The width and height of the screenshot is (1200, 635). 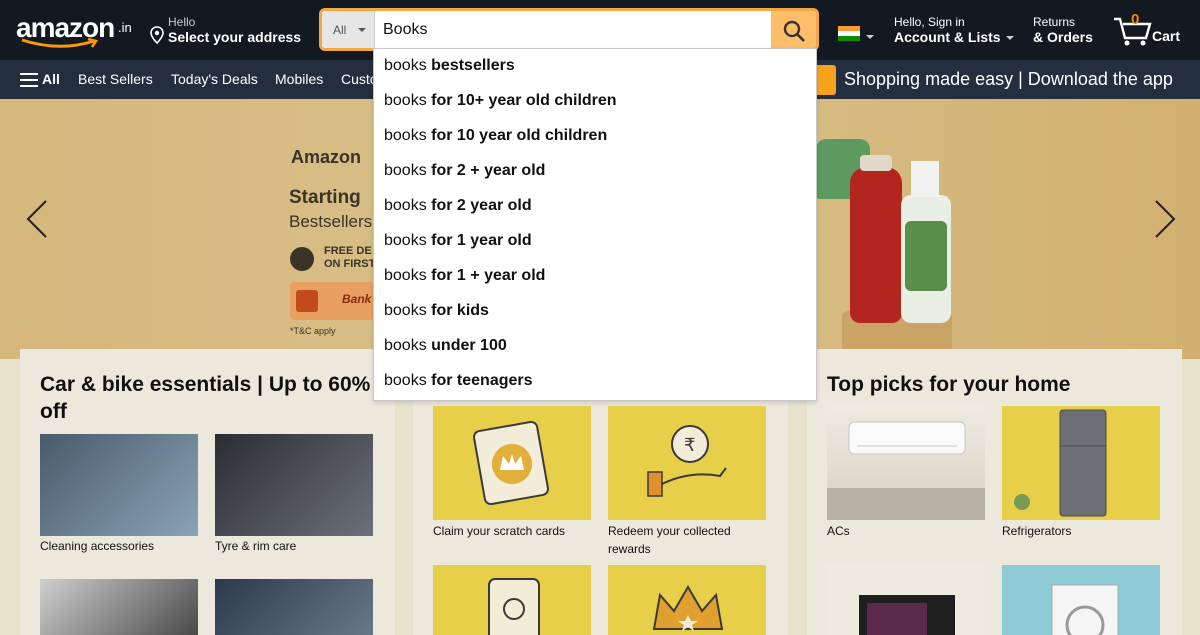 I want to click on washing-machine-image, so click(x=1081, y=600).